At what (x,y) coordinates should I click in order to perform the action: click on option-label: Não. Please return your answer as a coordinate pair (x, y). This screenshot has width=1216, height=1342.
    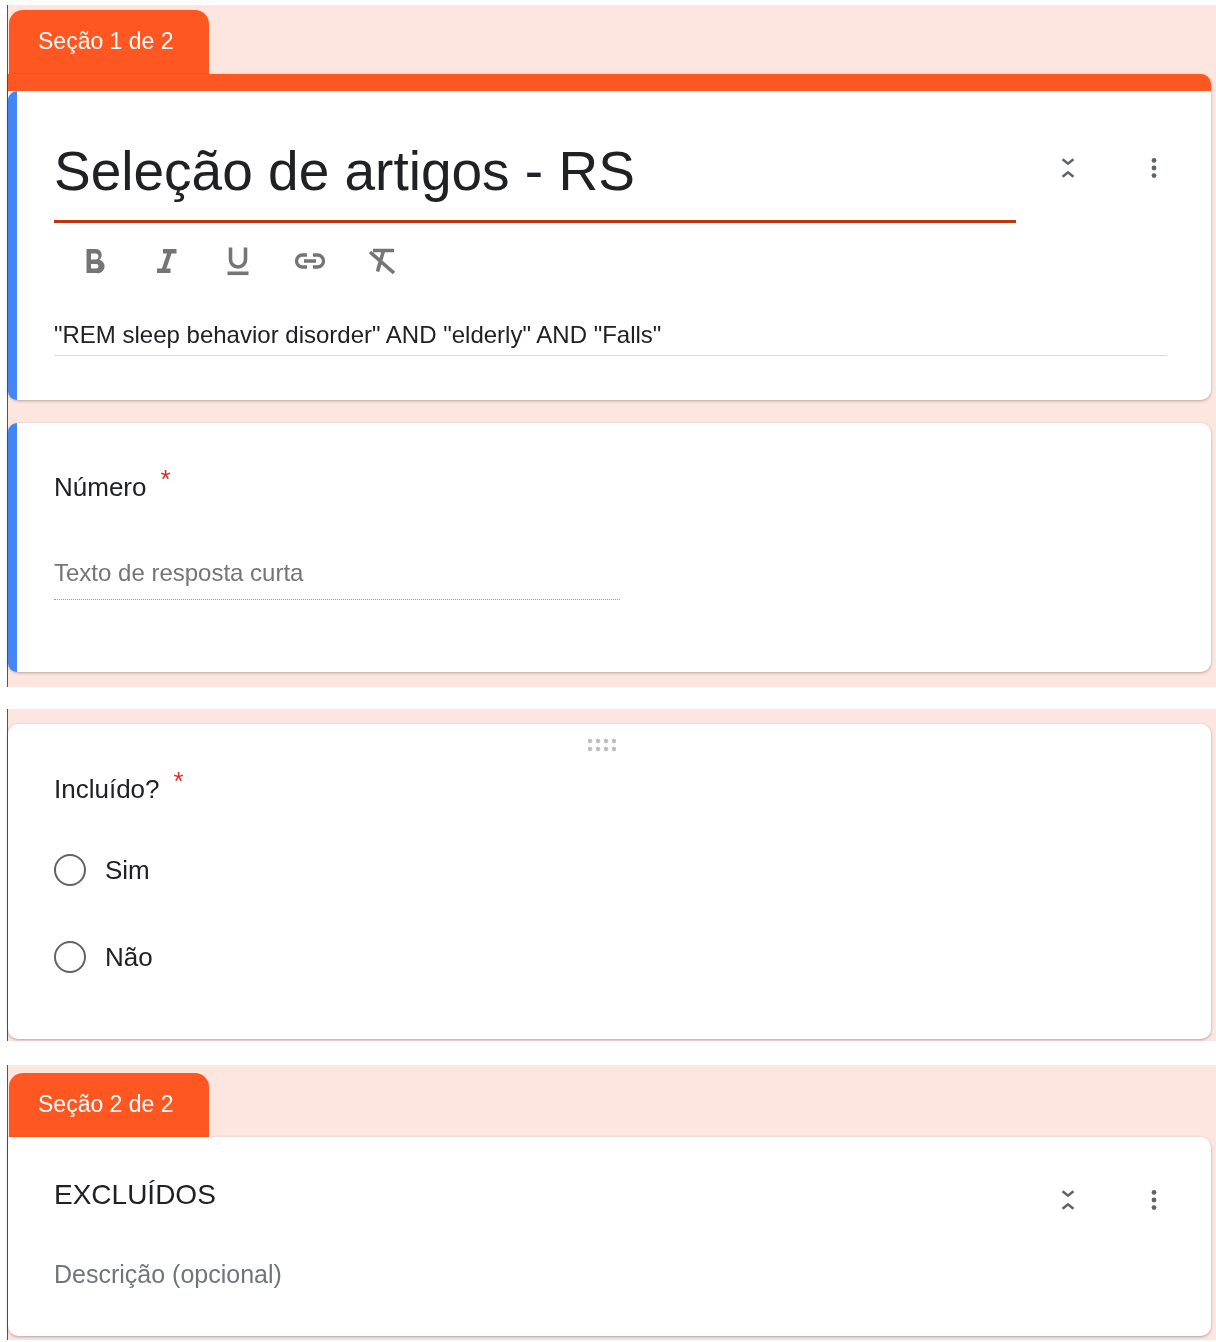
    Looking at the image, I should click on (129, 957).